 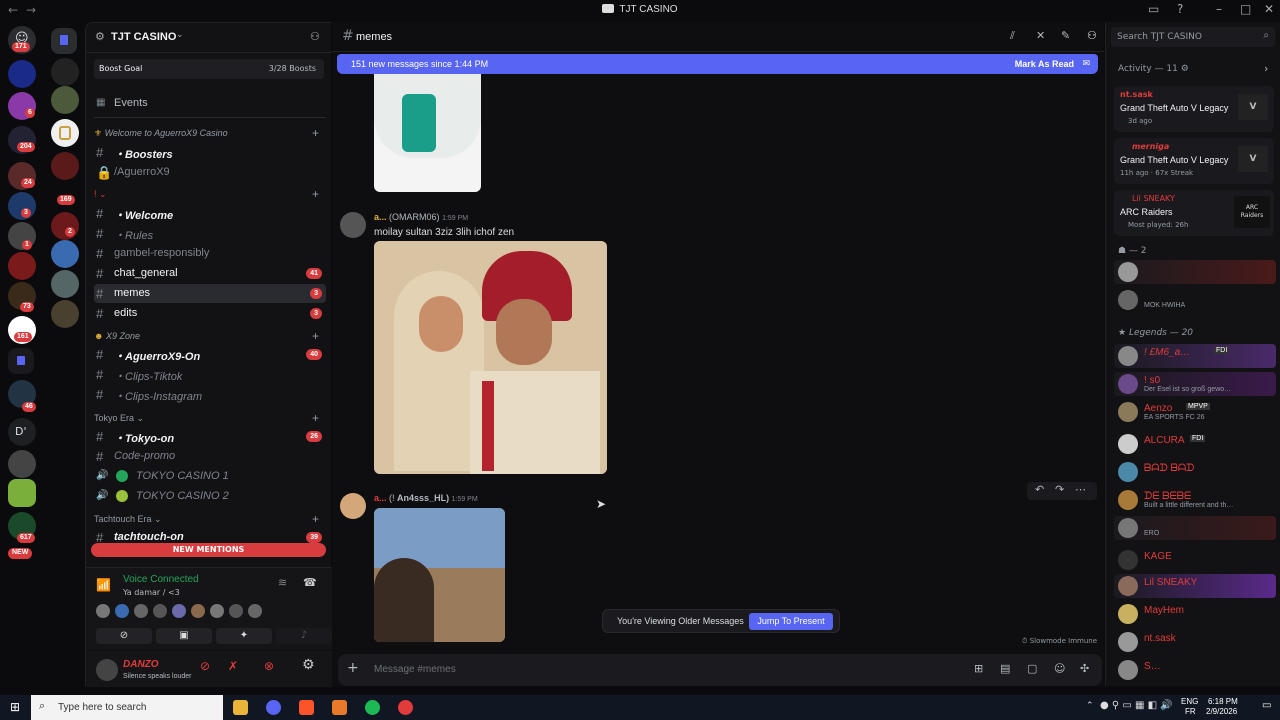 I want to click on member-row: MOK HWIHA, so click(x=1195, y=300).